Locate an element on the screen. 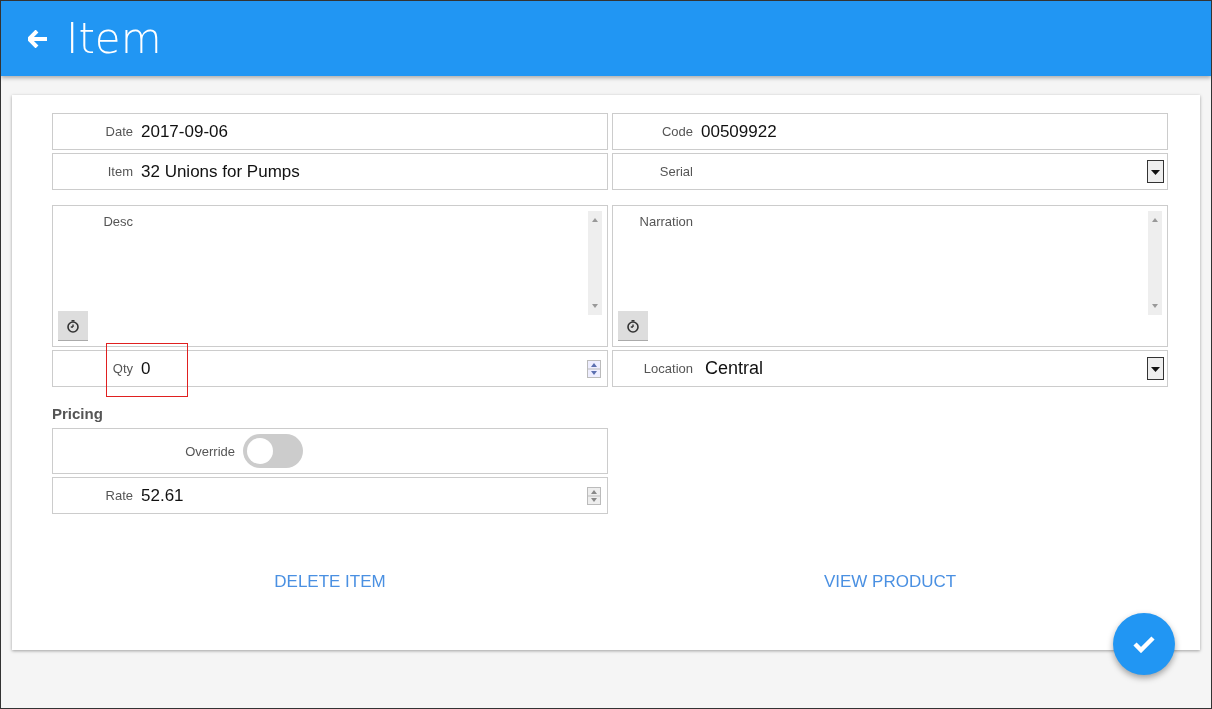  field-label: Qty is located at coordinates (122, 368).